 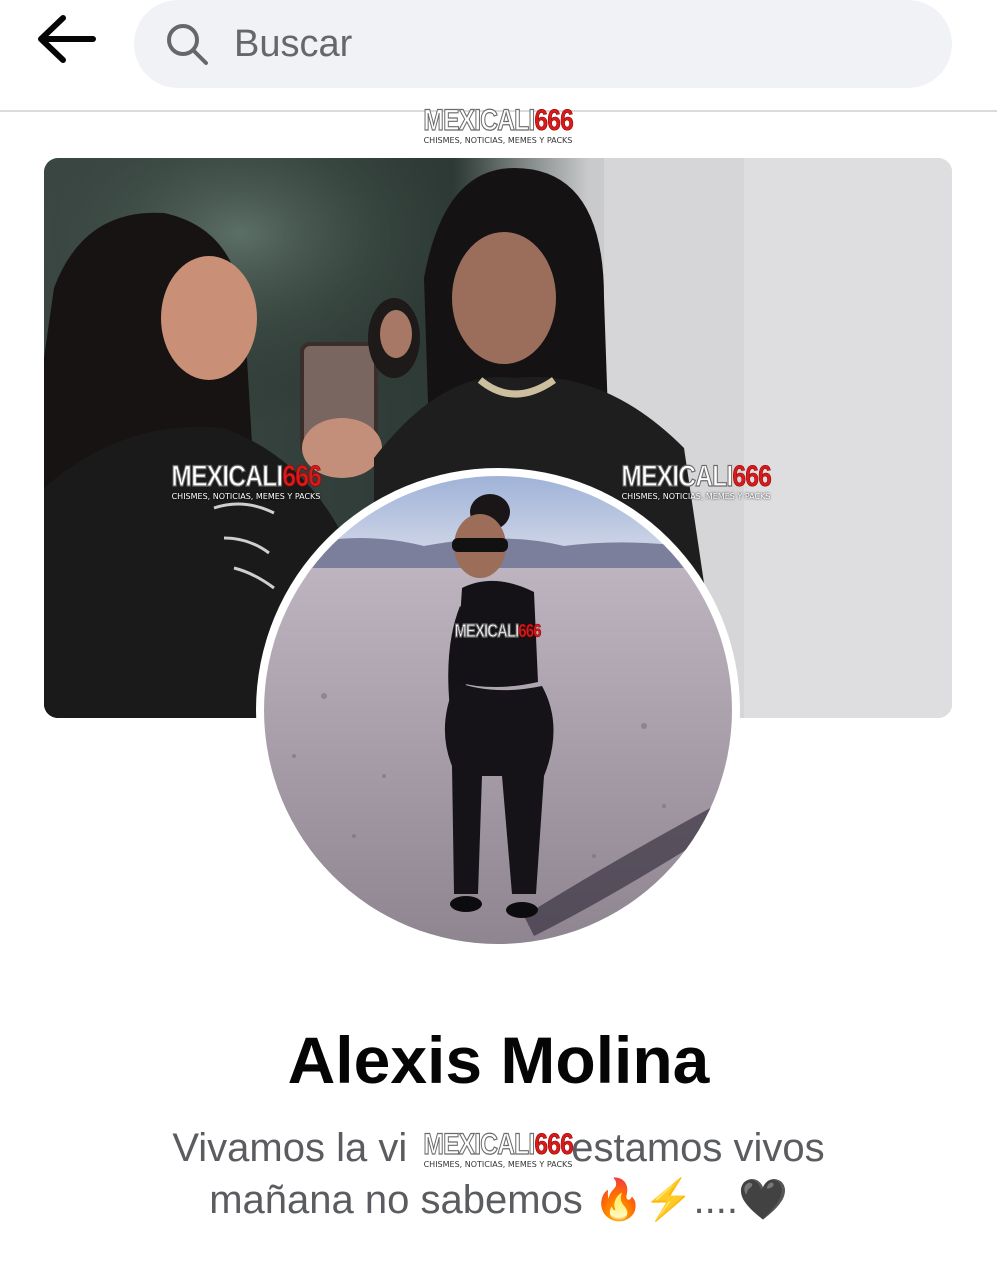 I want to click on search-input: Buscar, so click(x=543, y=44).